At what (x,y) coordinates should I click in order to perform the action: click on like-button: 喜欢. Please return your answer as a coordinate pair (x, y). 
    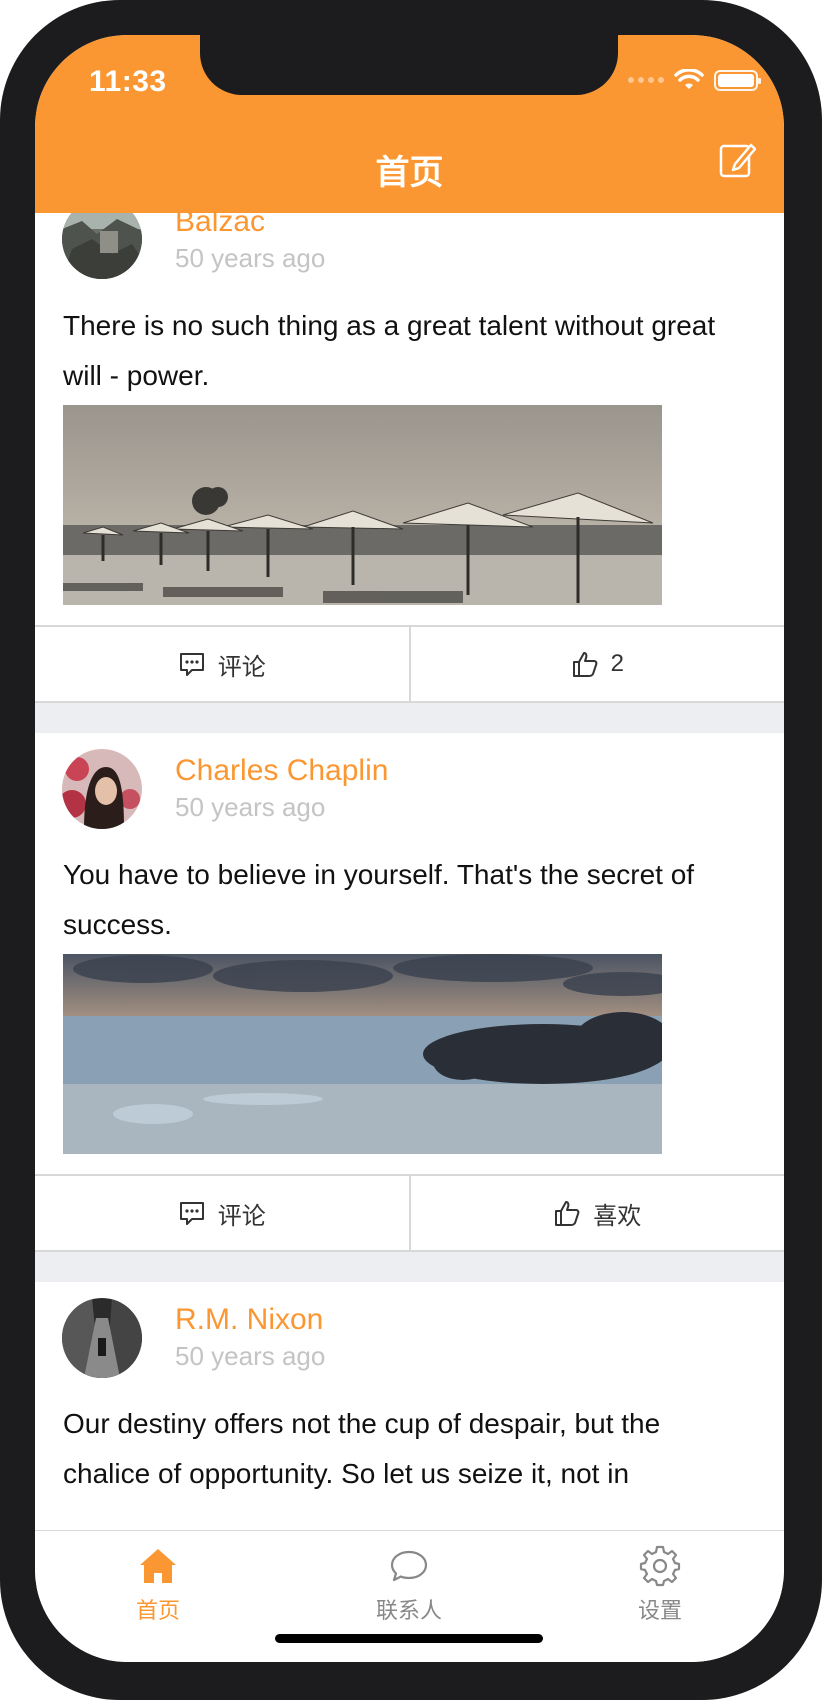
    Looking at the image, I should click on (596, 1213).